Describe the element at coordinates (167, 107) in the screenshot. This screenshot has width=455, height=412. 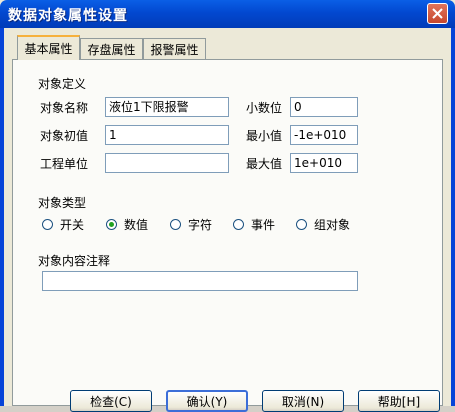
I see `object-name-field: 液位1下限报警` at that location.